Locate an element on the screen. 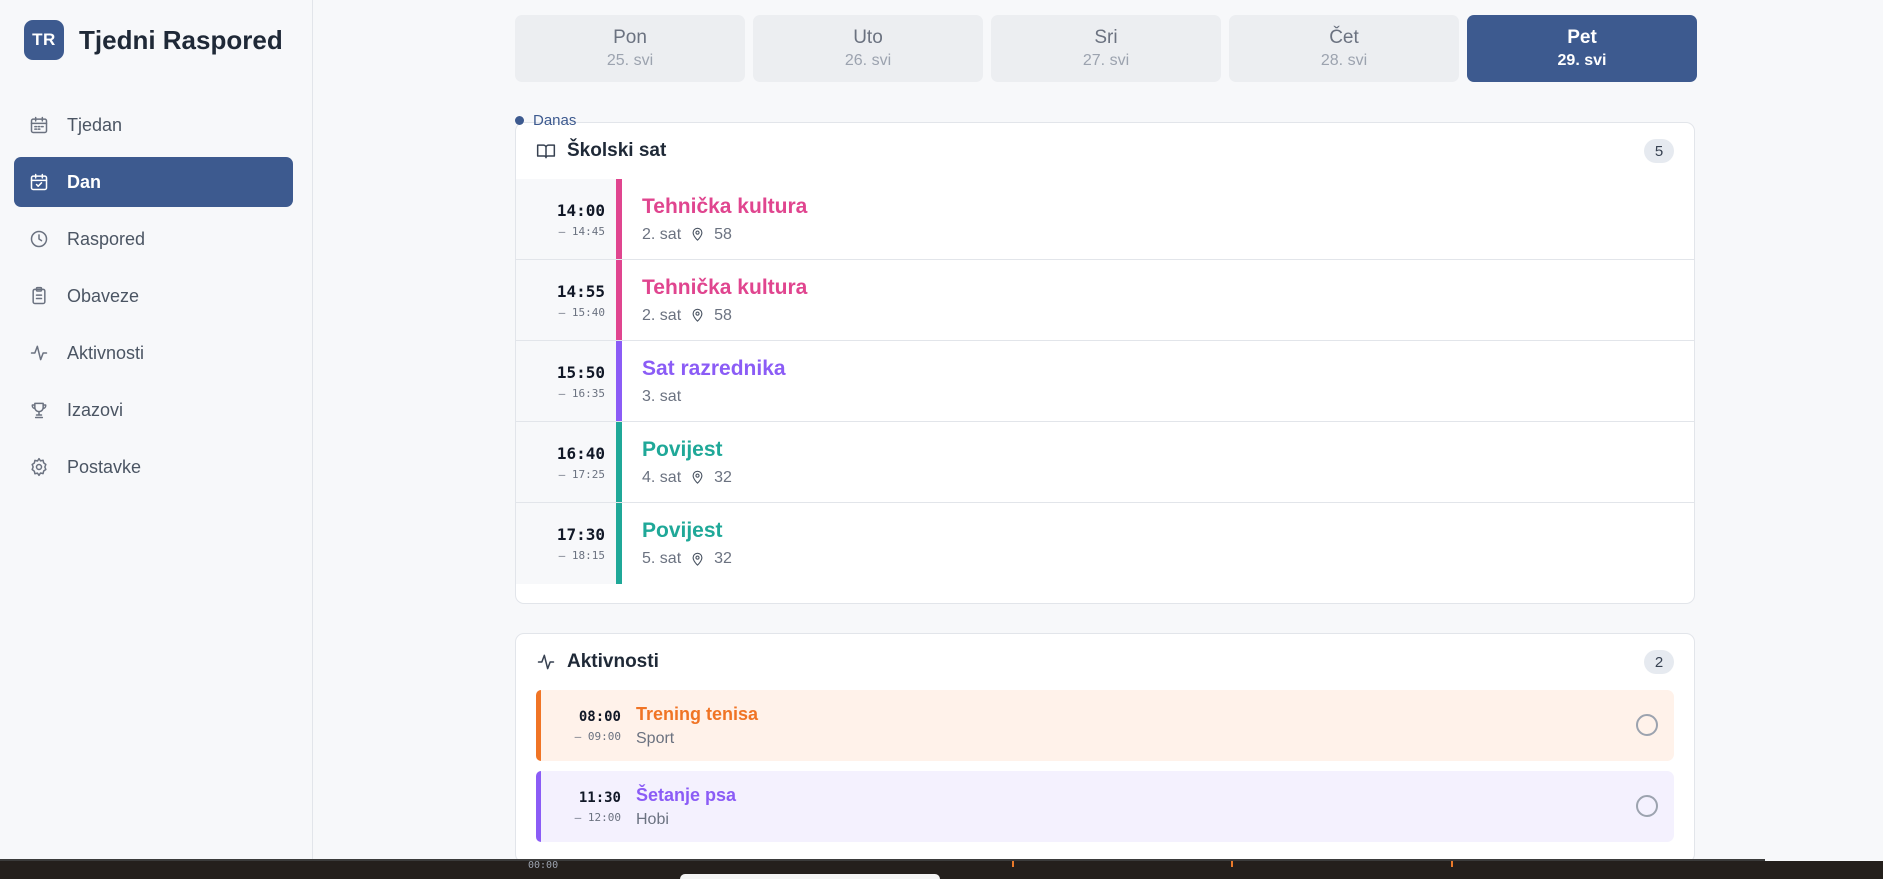 Image resolution: width=1883 pixels, height=879 pixels. activity-row: 11:30 – 12:00 Šetanje psa Hobi is located at coordinates (1105, 806).